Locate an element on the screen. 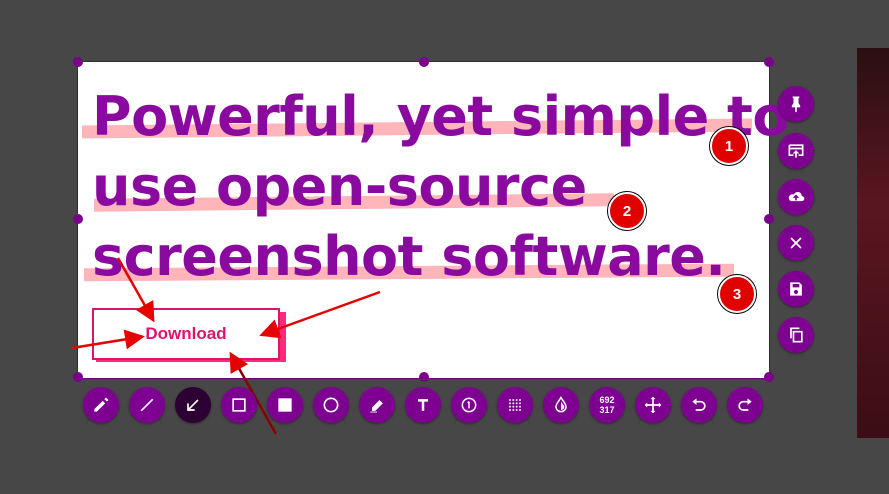 This screenshot has height=494, width=889. pixelate-tool-button is located at coordinates (515, 405).